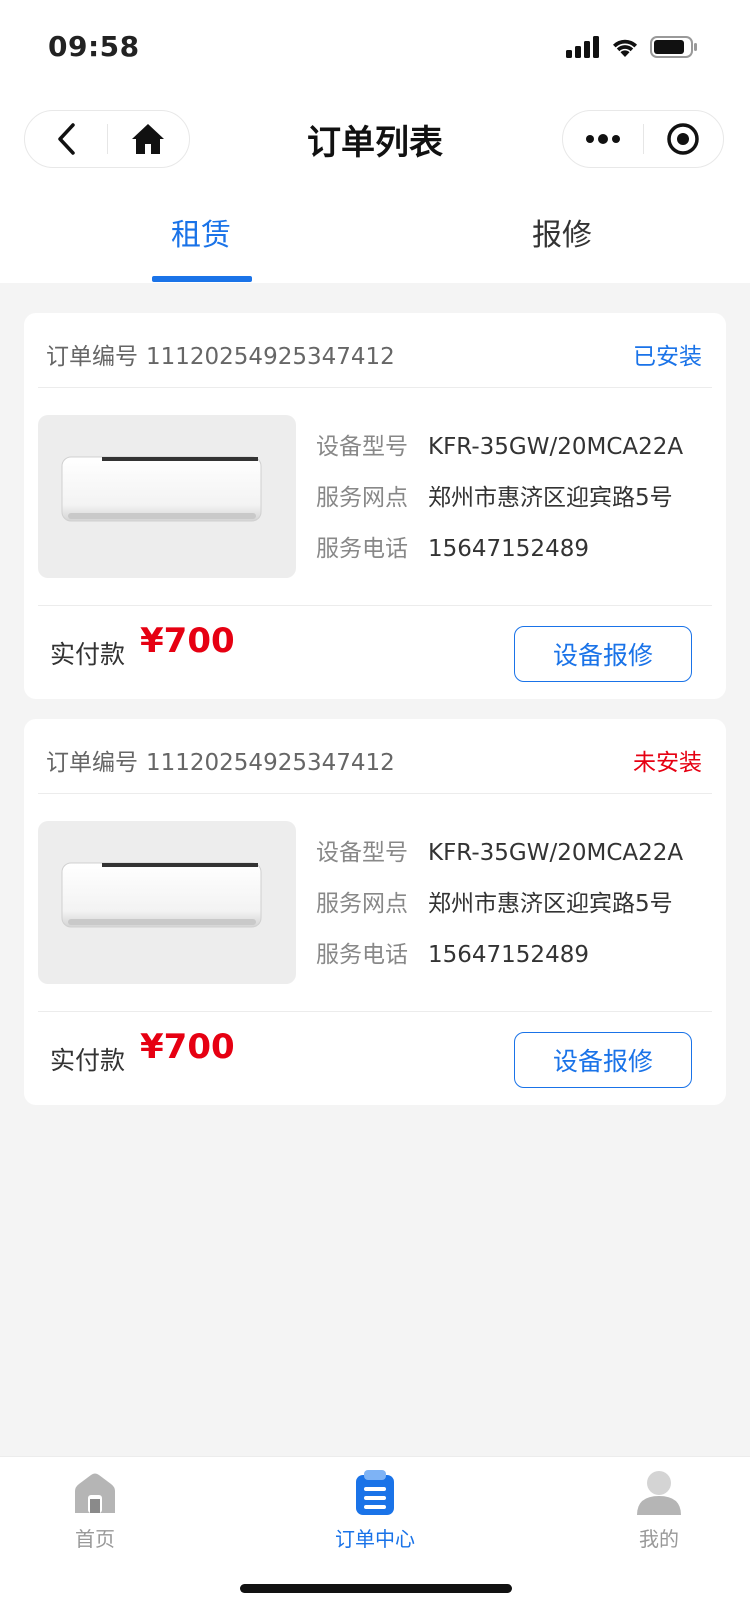 The height and width of the screenshot is (1624, 750). I want to click on order-card-header: 订单编号 11120254925347412 已安装, so click(375, 350).